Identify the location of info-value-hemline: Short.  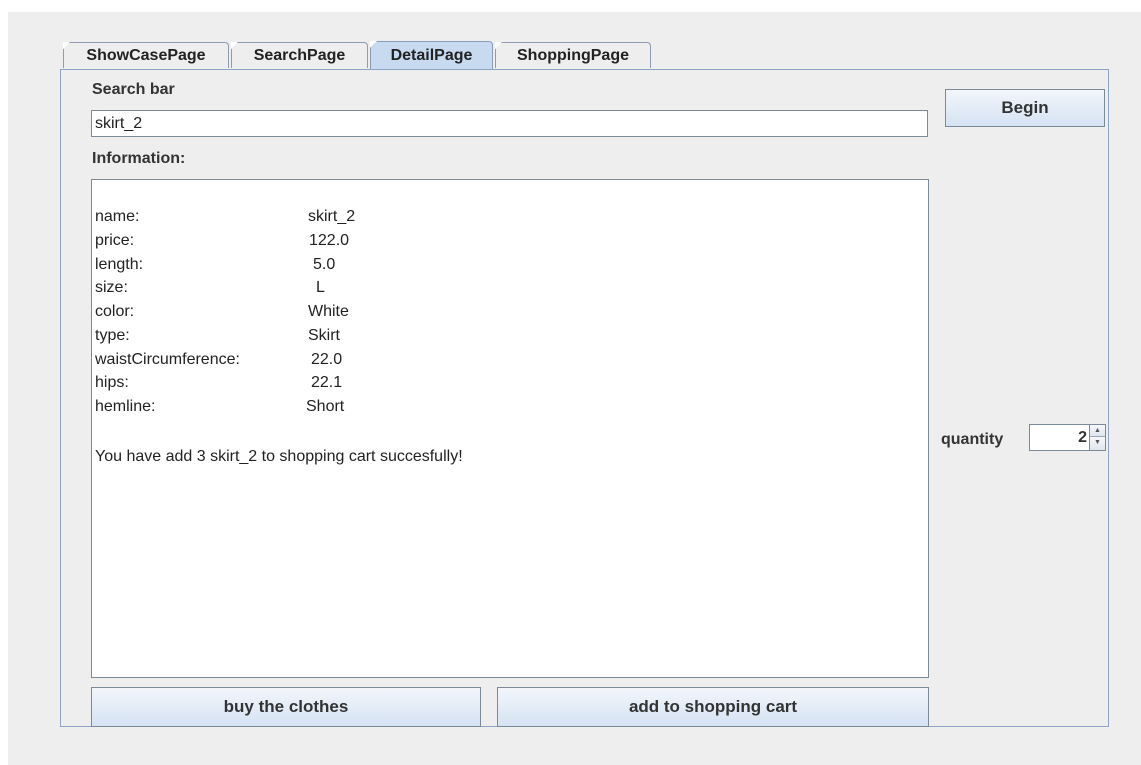
(325, 406).